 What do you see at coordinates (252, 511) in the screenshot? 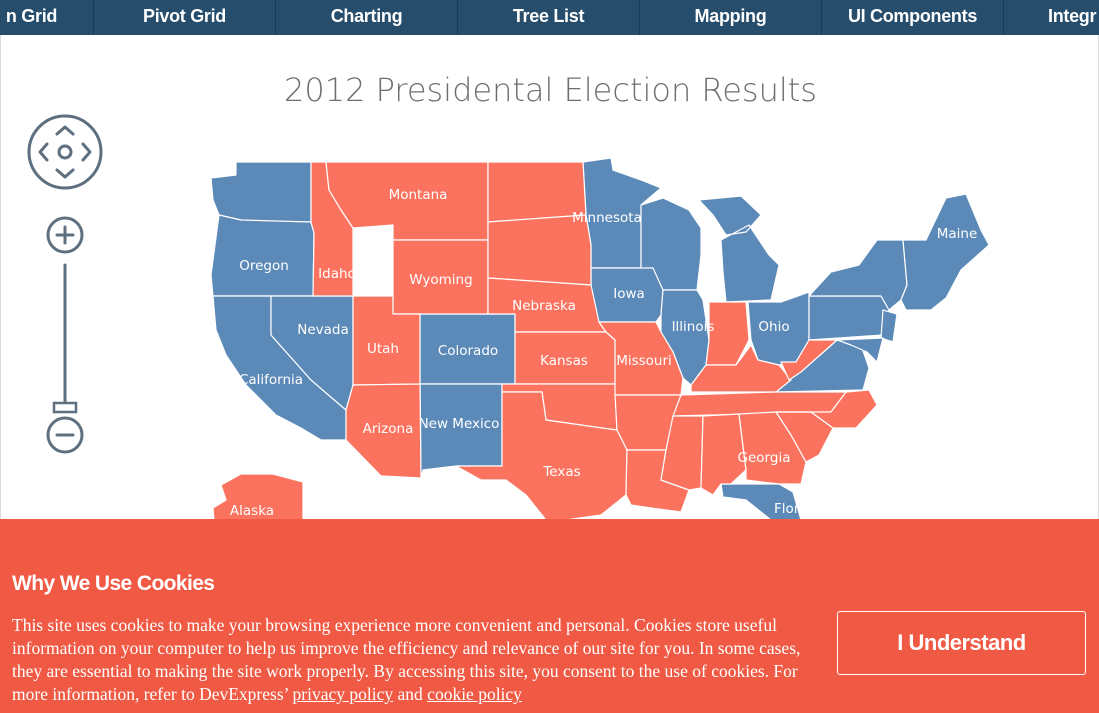
I see `label-alaska: Alaska` at bounding box center [252, 511].